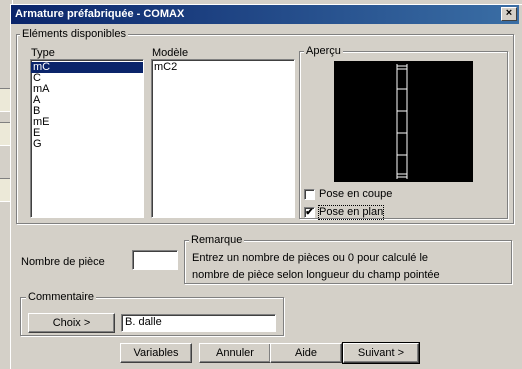  Describe the element at coordinates (87, 122) in the screenshot. I see `list-item: mE` at that location.